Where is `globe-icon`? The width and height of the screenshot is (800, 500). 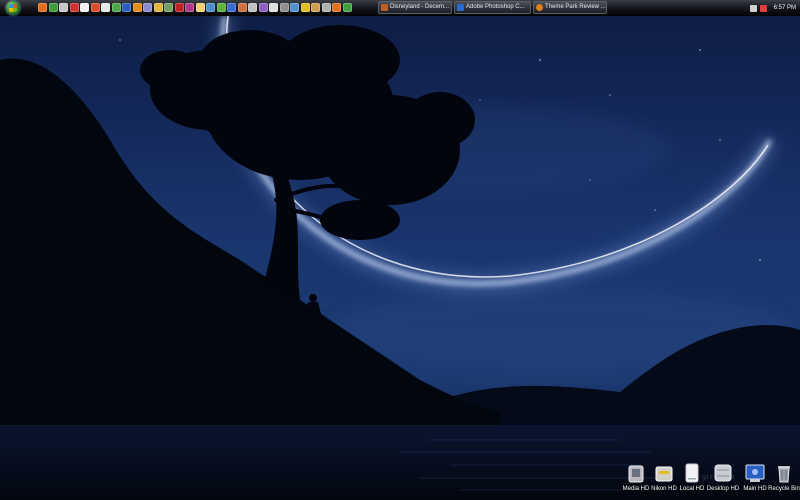 globe-icon is located at coordinates (210, 7).